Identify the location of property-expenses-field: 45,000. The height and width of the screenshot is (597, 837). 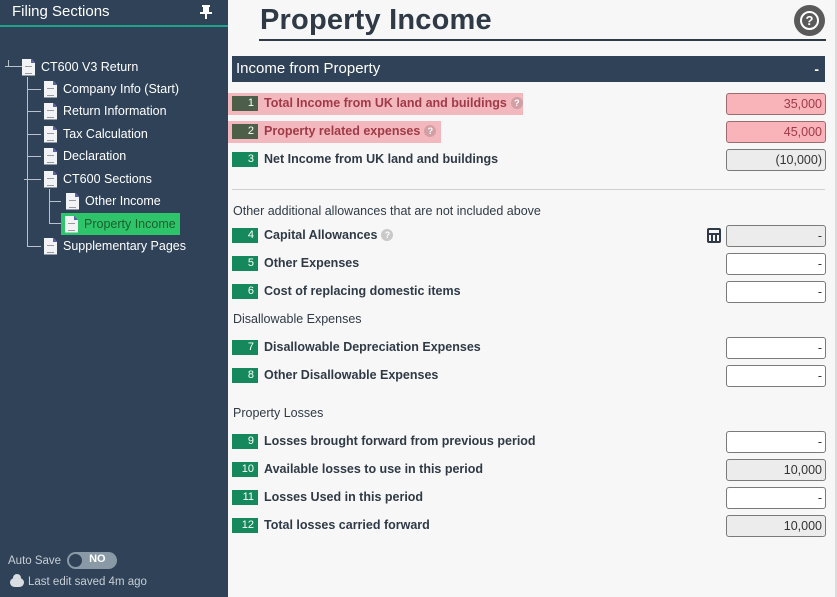
(776, 132).